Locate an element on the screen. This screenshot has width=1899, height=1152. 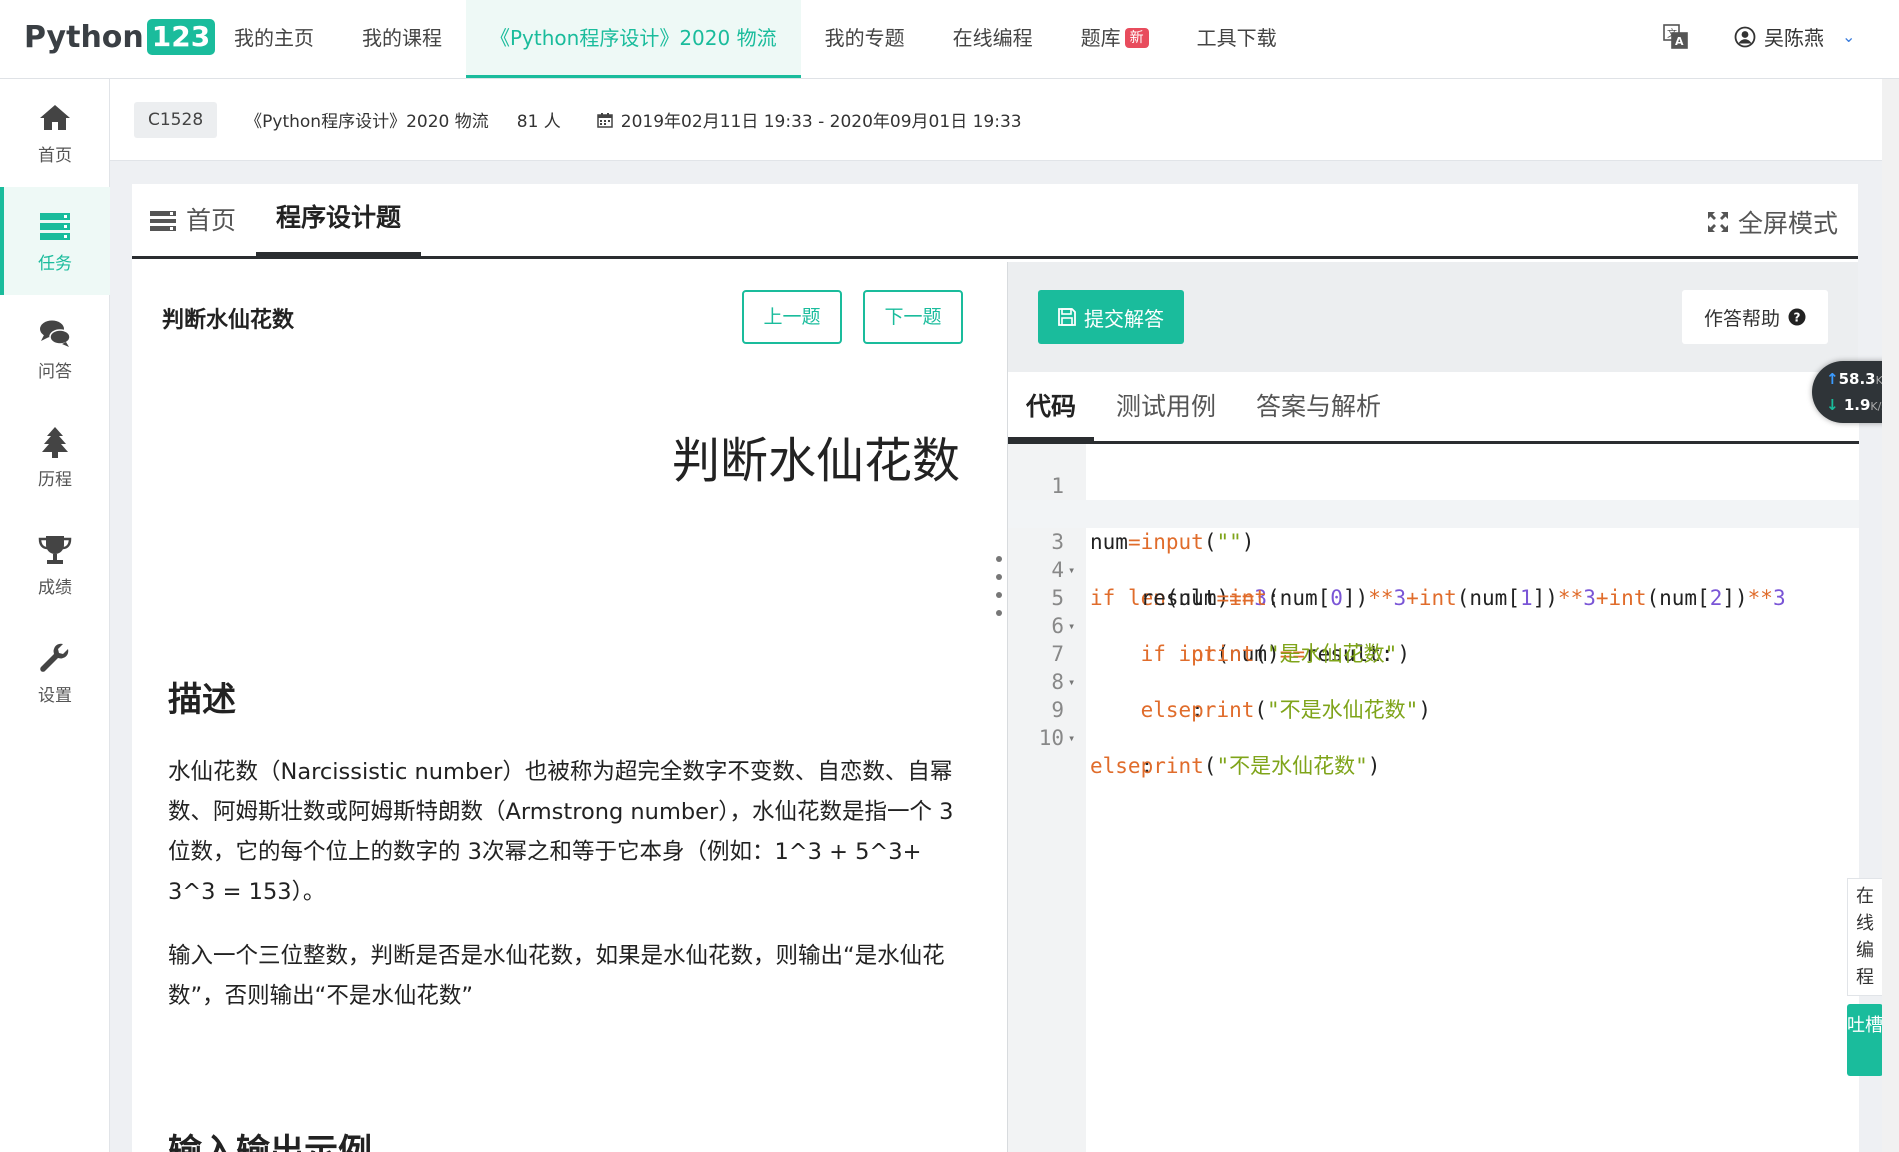
tab-home: 首页 is located at coordinates (193, 220).